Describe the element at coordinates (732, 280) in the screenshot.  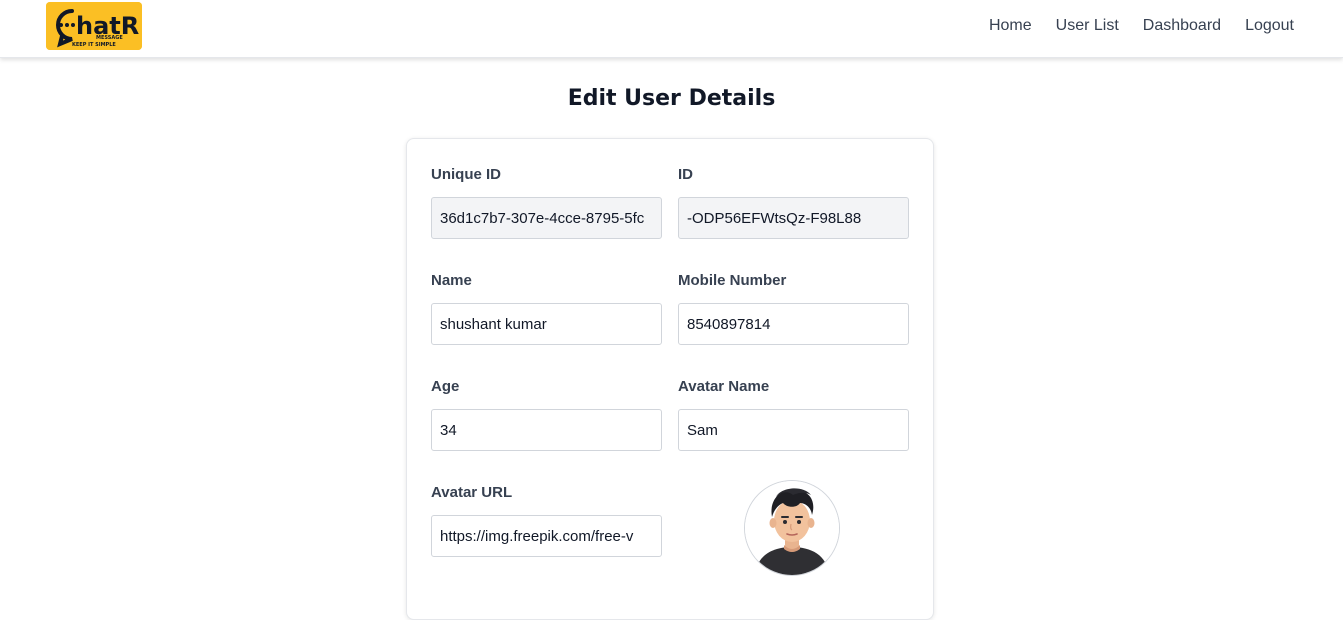
I see `mobile-number-label: Mobile Number` at that location.